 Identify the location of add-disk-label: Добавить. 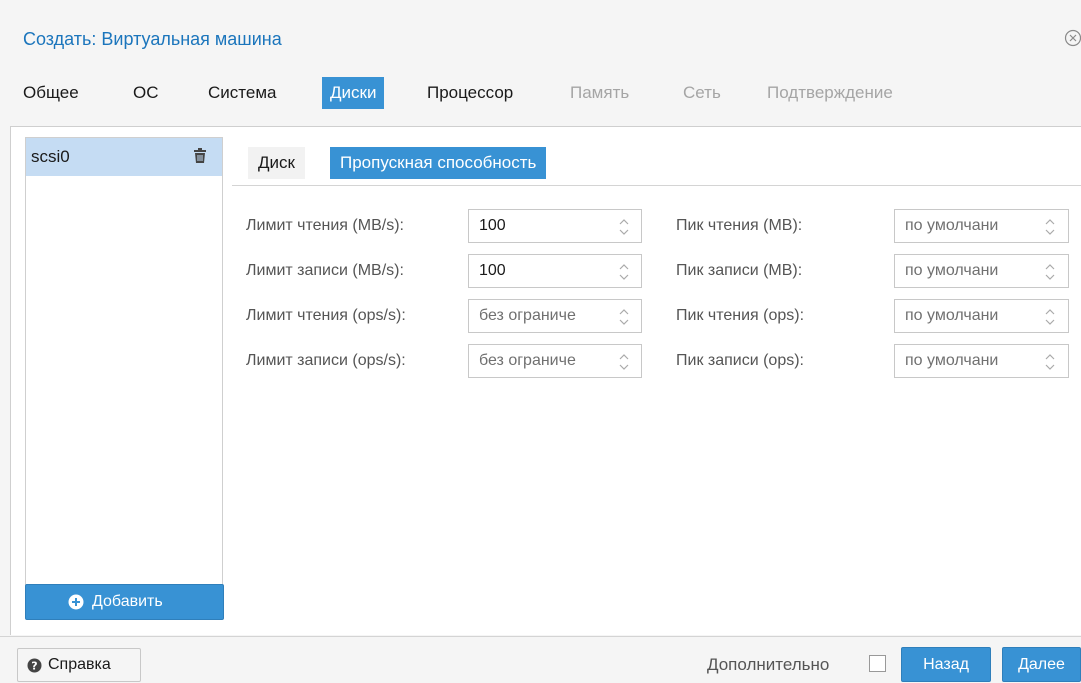
(127, 601).